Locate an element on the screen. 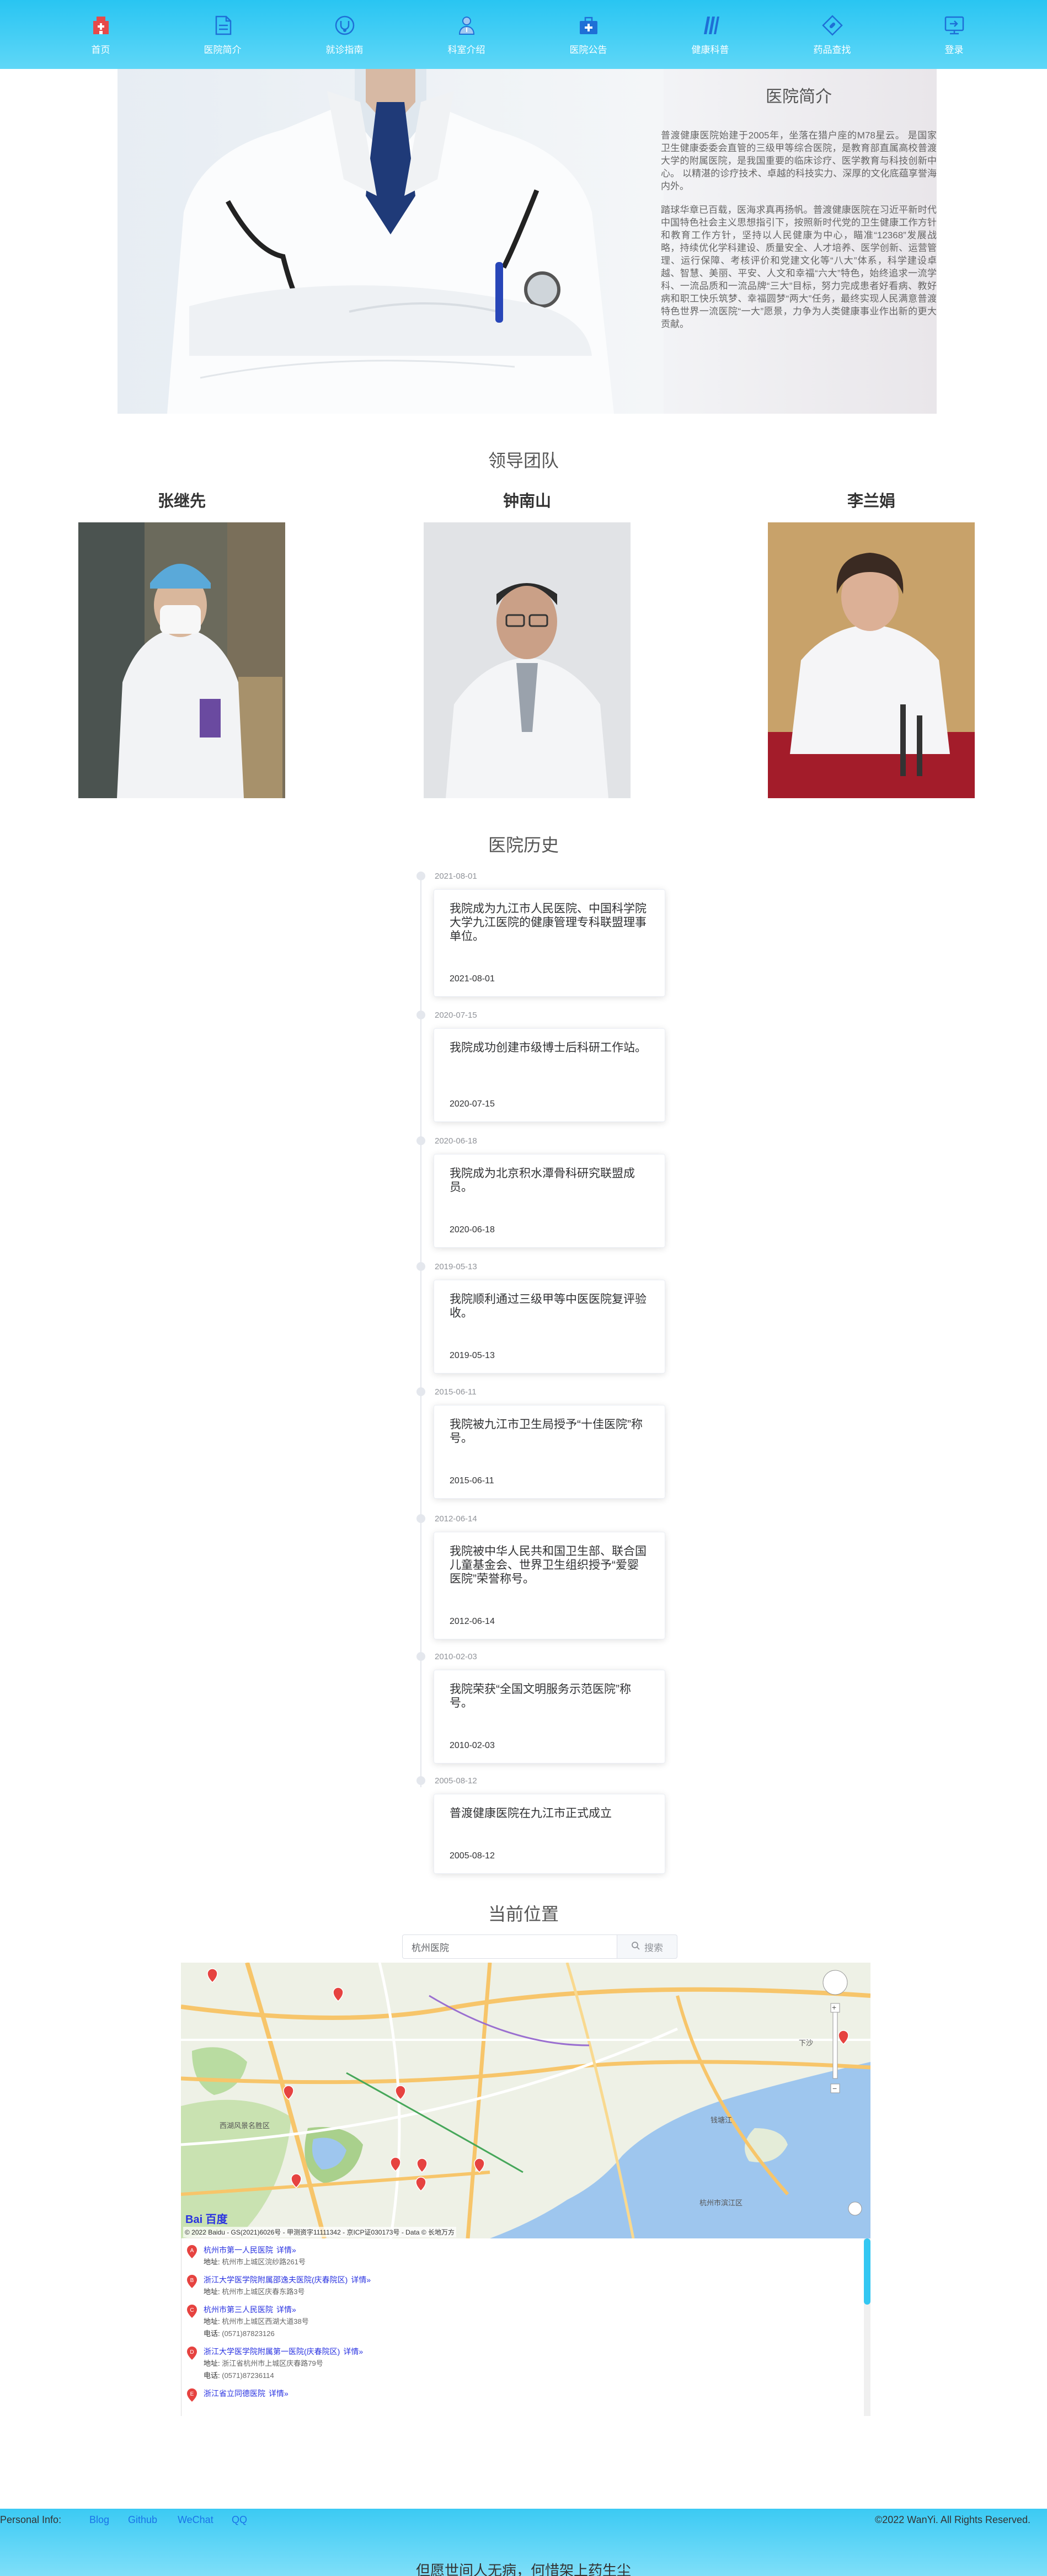 Image resolution: width=1047 pixels, height=2576 pixels. top-nav: 首页 医院简介 就诊指南 科室介绍 医院公告 健康科普 药品查找 登录 is located at coordinates (523, 34).